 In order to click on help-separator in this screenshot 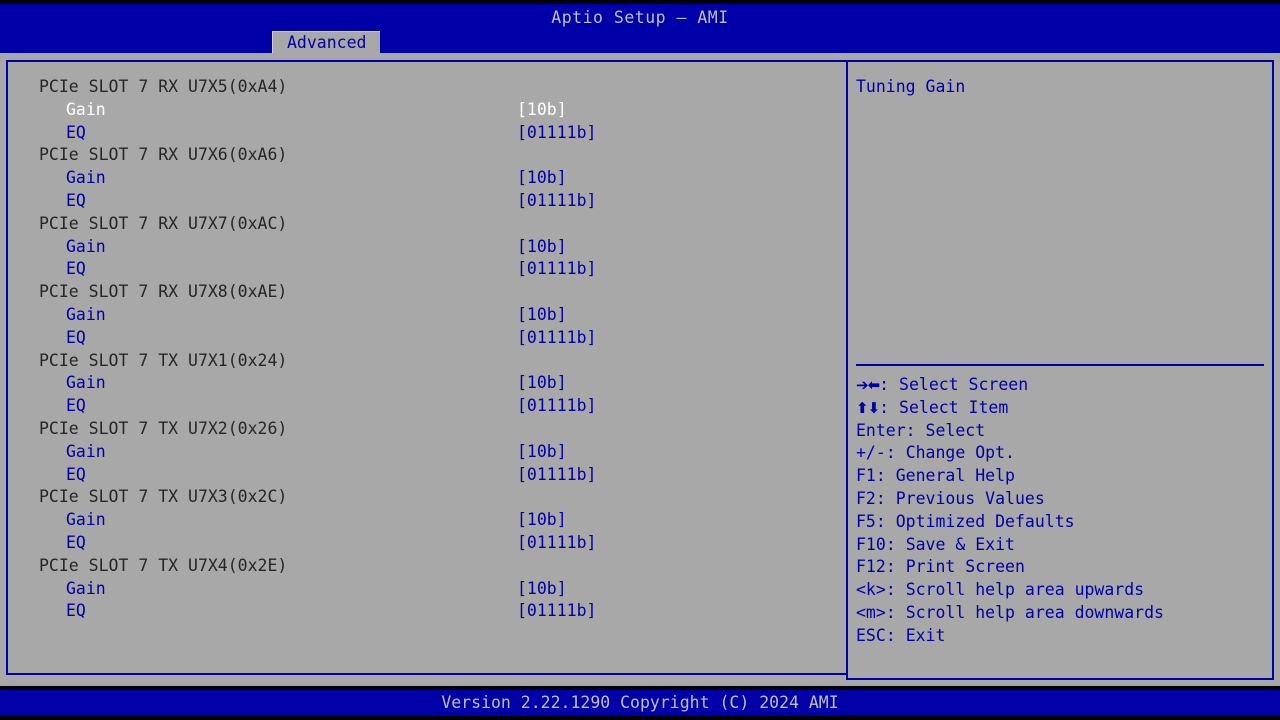, I will do `click(1060, 365)`.